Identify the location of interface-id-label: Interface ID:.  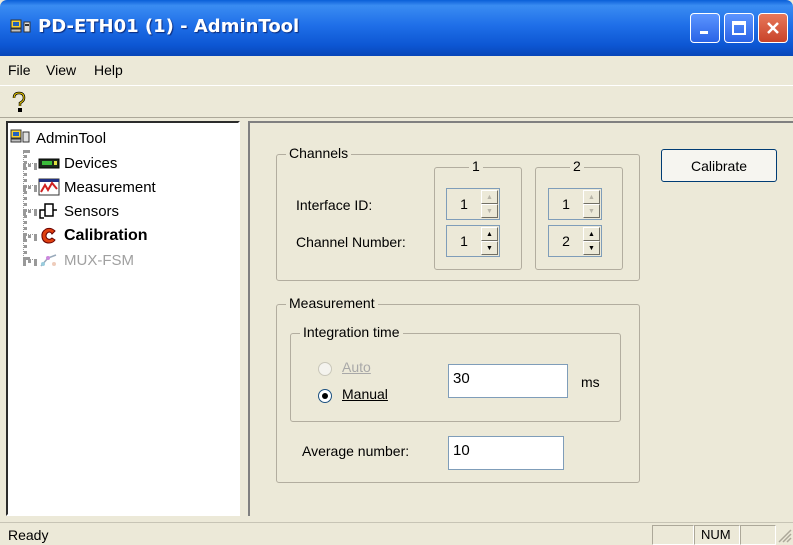
(334, 205).